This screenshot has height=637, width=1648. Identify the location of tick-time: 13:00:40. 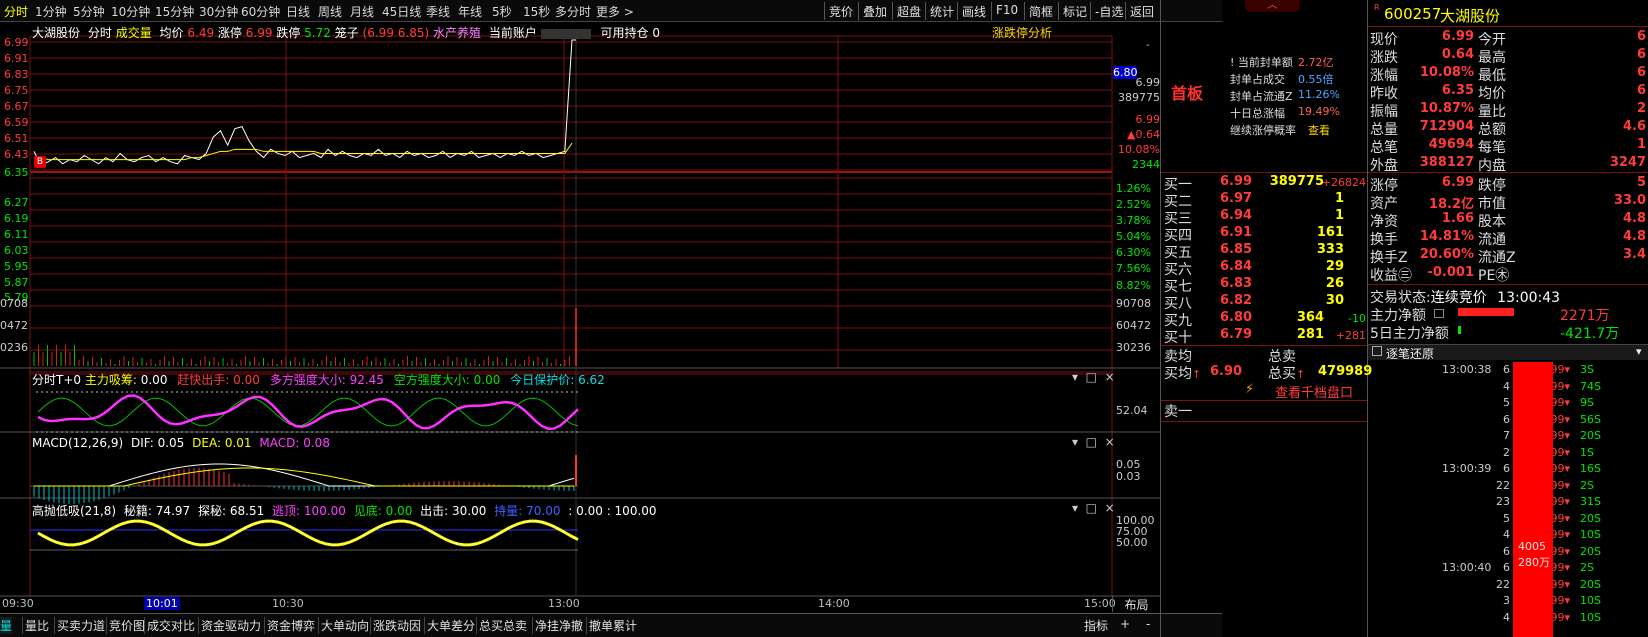
(1467, 567).